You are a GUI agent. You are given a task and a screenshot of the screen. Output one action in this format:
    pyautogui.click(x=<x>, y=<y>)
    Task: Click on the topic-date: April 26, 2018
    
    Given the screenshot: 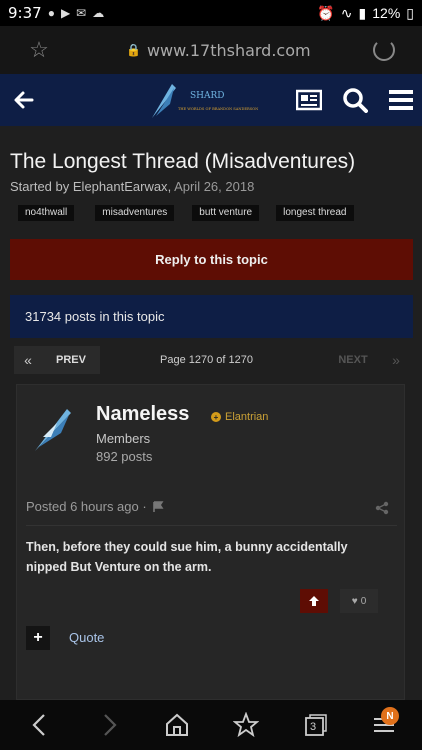 What is the action you would take?
    pyautogui.click(x=214, y=186)
    